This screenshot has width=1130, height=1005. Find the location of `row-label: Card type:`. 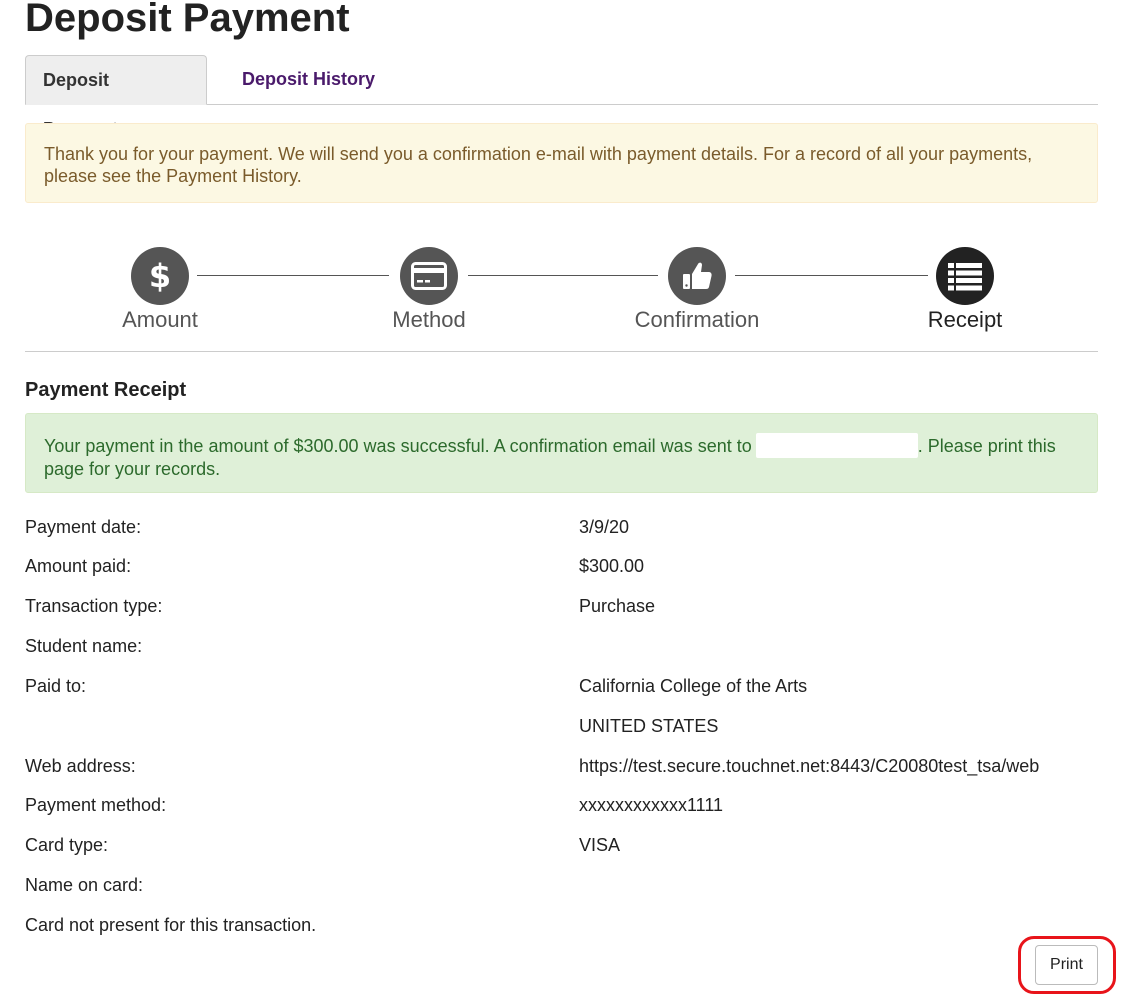

row-label: Card type: is located at coordinates (67, 845).